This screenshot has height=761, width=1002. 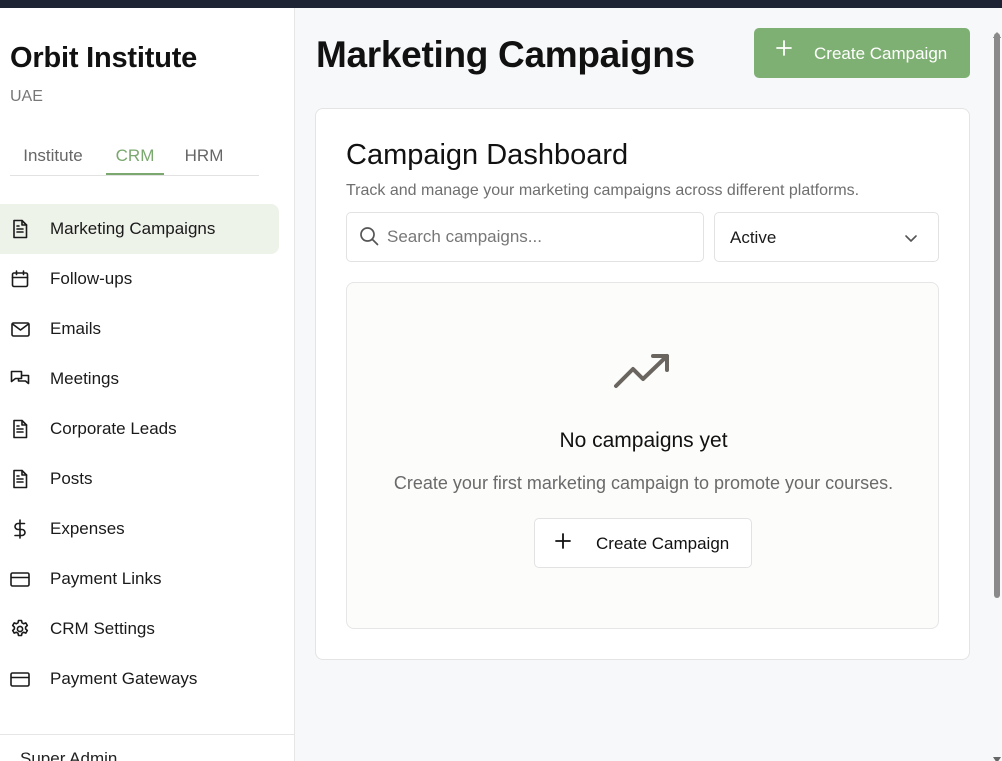 I want to click on sidebar-item-label: Follow-ups, so click(x=91, y=278).